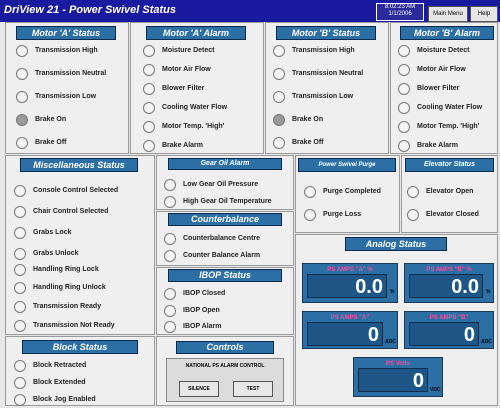 The image size is (500, 408). I want to click on motor-b-status-header: Motor 'B' Status, so click(326, 33).